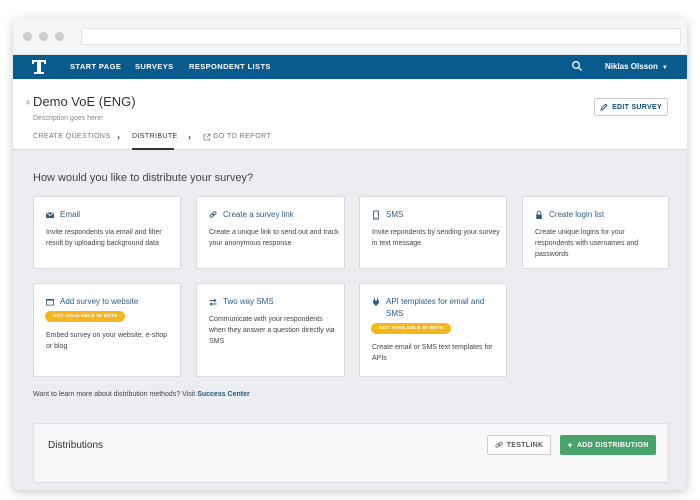 This screenshot has height=500, width=700. Describe the element at coordinates (242, 136) in the screenshot. I see `tab-go-to-report-label: GO TO REPORT` at that location.